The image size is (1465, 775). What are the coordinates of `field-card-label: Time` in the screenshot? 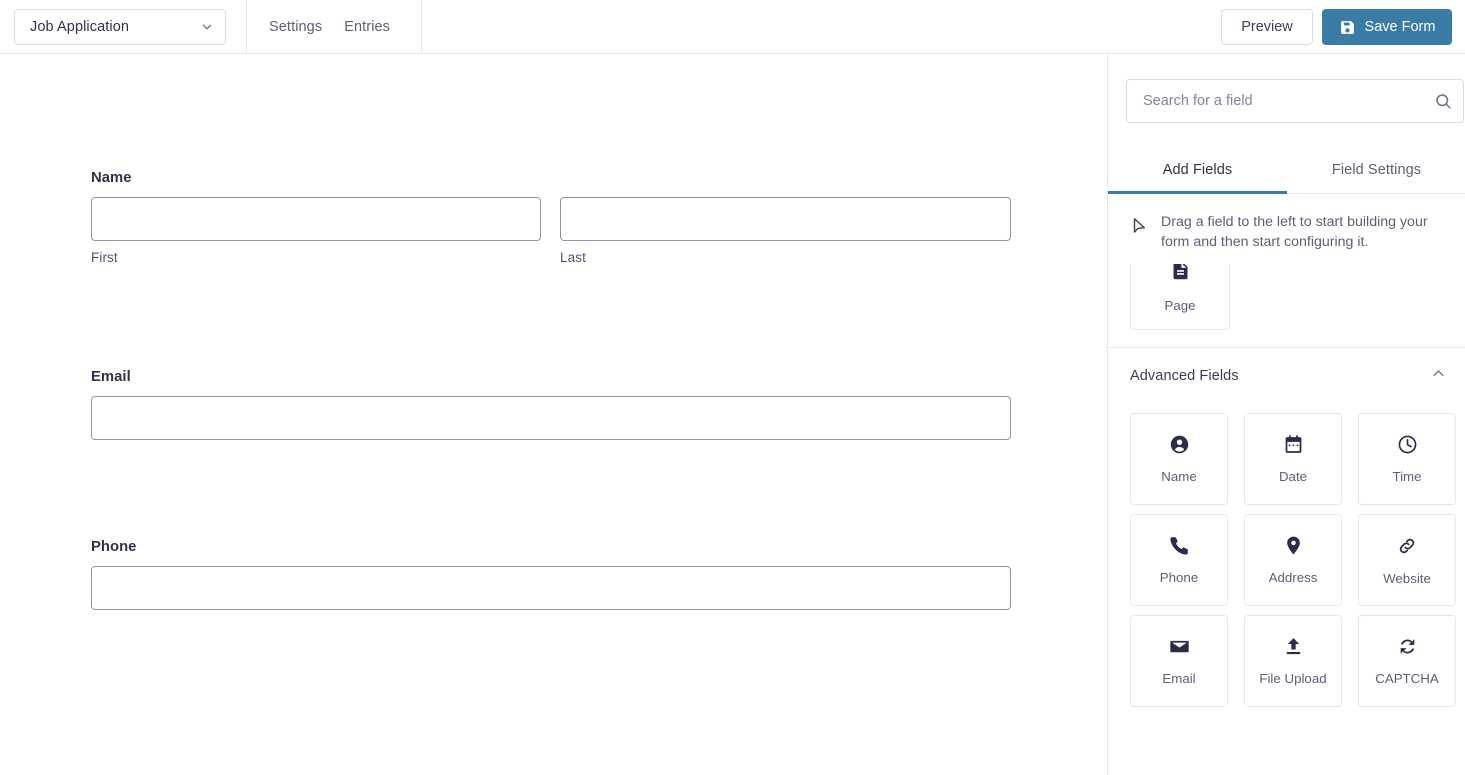 It's located at (1407, 476).